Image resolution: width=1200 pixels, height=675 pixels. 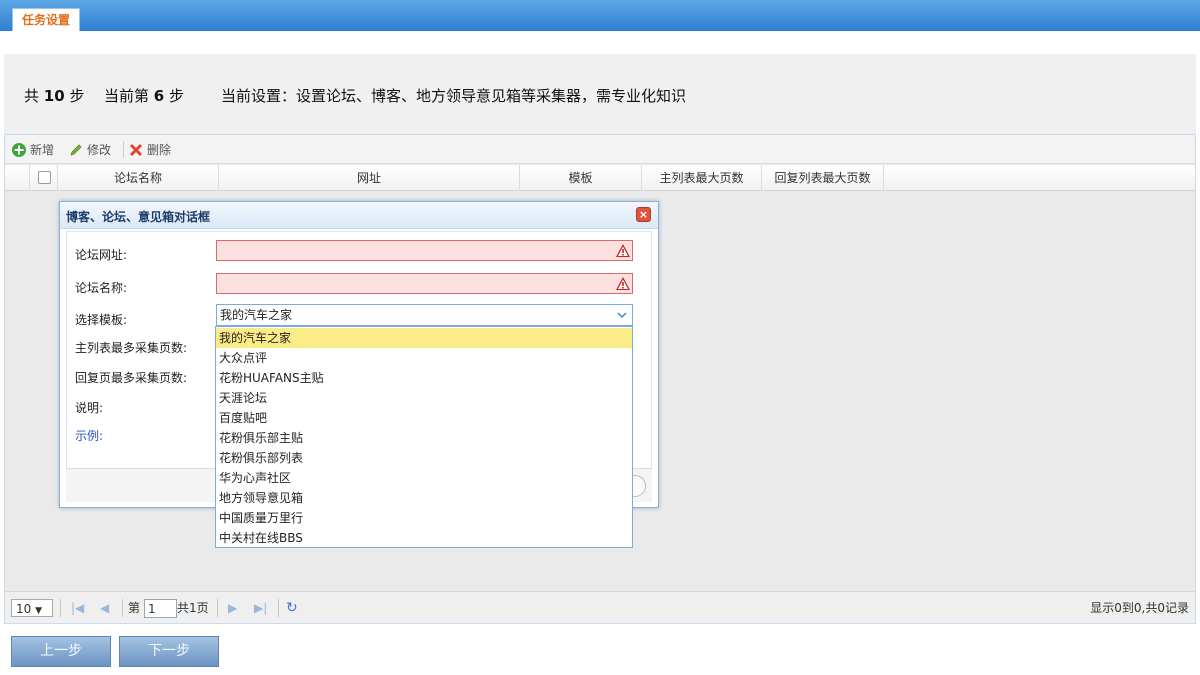 What do you see at coordinates (581, 178) in the screenshot?
I see `column-header: 模板` at bounding box center [581, 178].